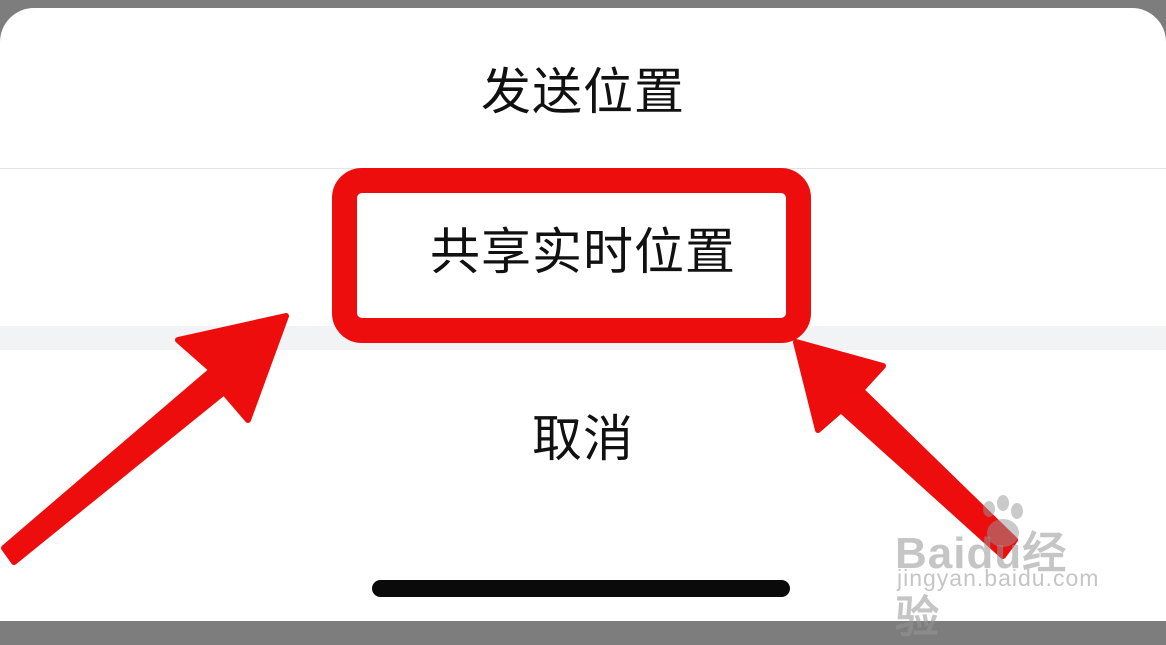 The width and height of the screenshot is (1166, 645). I want to click on left-arrow-icon, so click(145, 439).